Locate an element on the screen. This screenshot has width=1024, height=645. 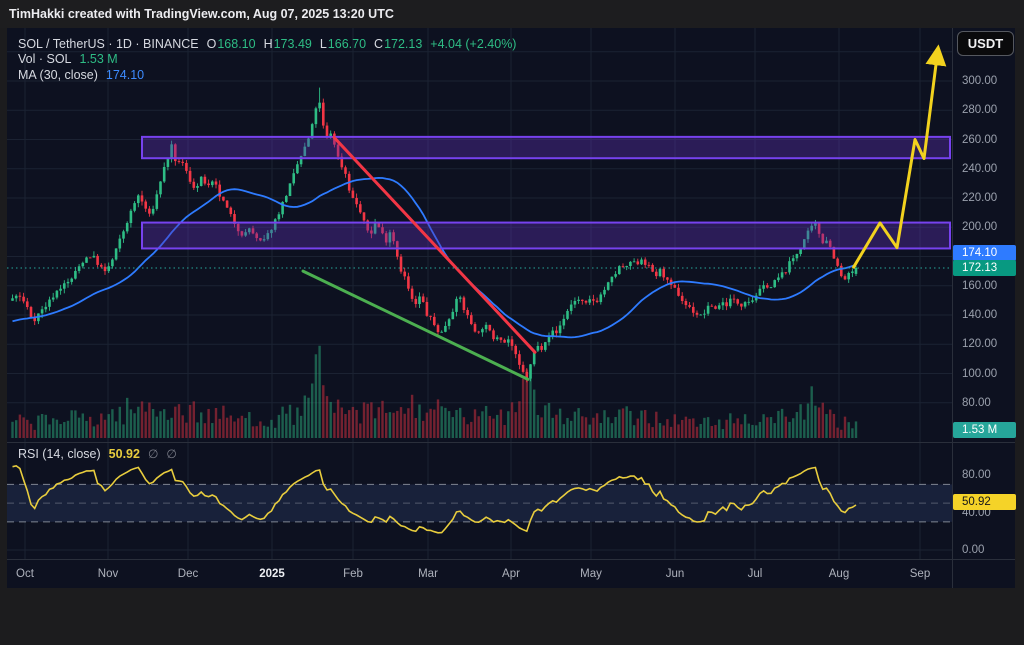
price-tick: 240.00 is located at coordinates (980, 168).